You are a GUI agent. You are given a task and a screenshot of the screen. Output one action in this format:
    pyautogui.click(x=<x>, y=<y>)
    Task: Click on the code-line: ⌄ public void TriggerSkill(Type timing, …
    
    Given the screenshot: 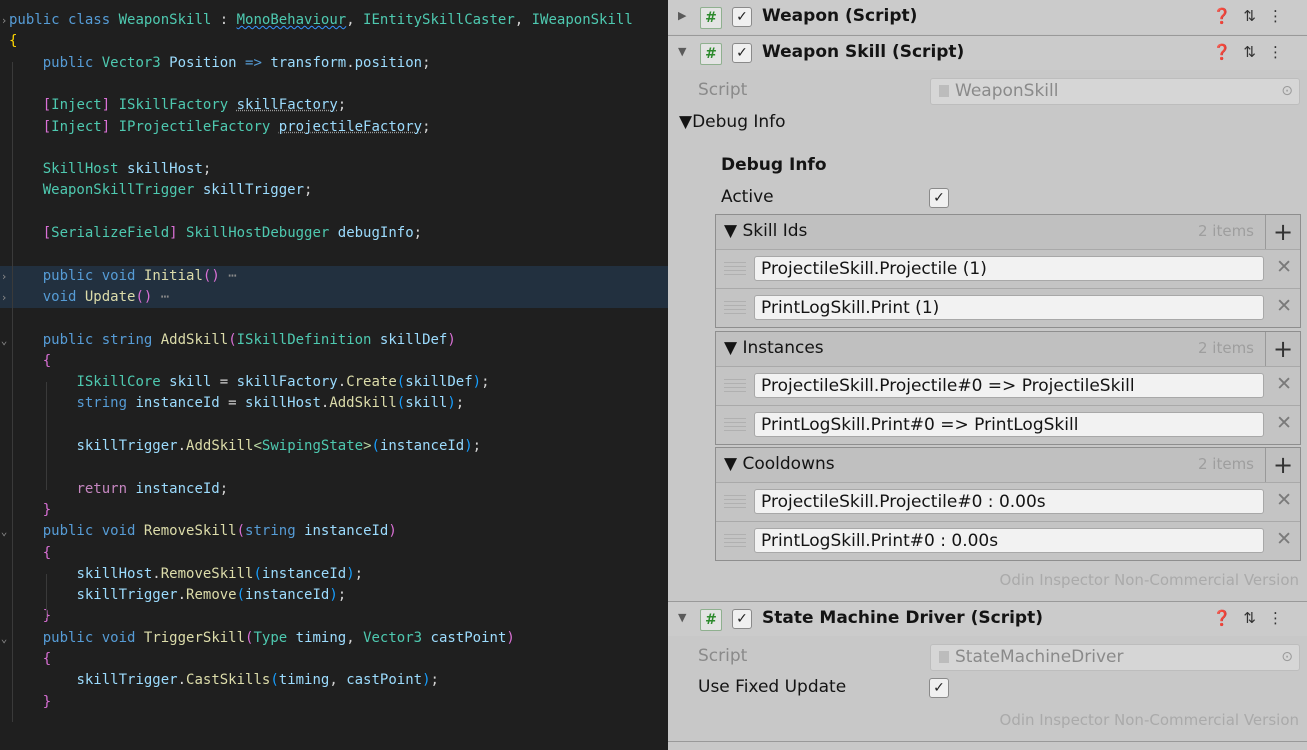 What is the action you would take?
    pyautogui.click(x=334, y=638)
    